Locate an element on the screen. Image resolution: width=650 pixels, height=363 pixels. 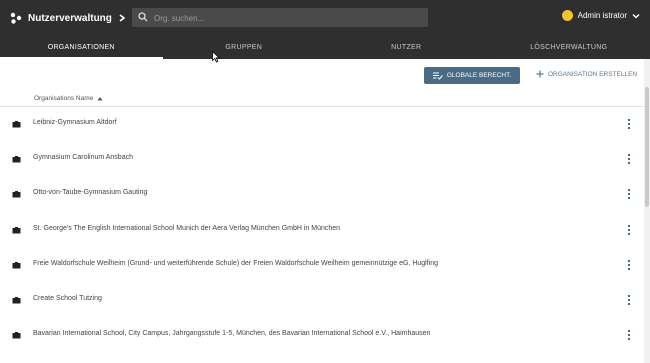
tab-gruppen: GRUPPEN is located at coordinates (244, 47).